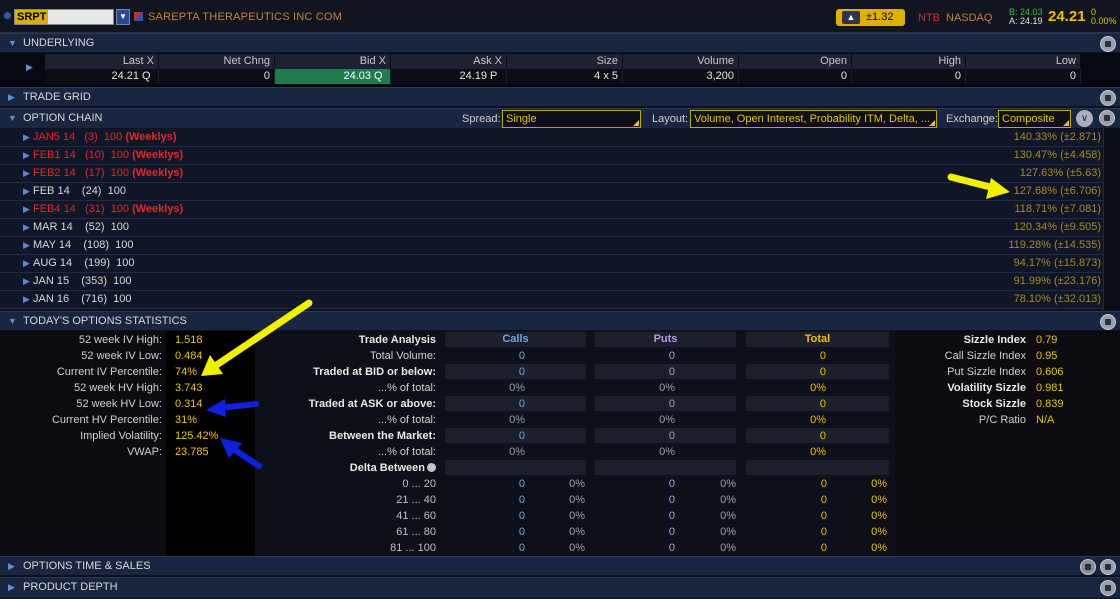 The image size is (1120, 599). What do you see at coordinates (257, 337) in the screenshot?
I see `yellow-arrow-iv-percentile` at bounding box center [257, 337].